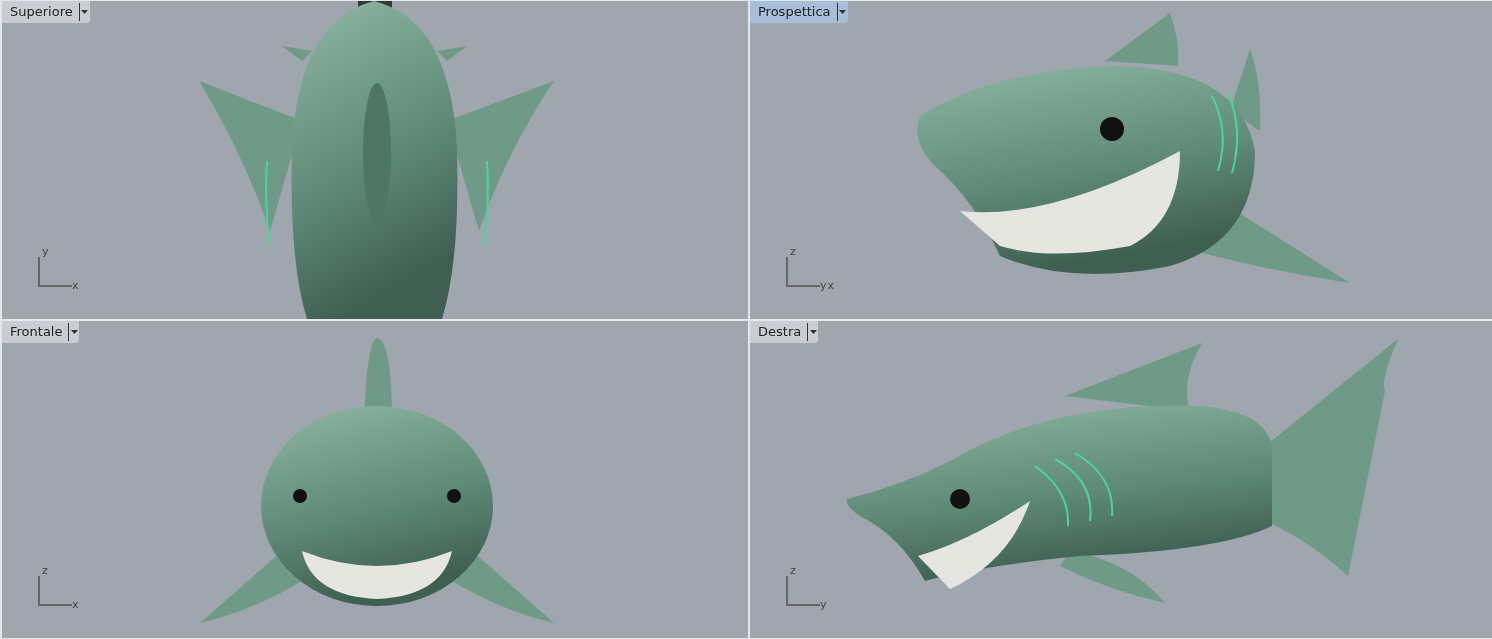  What do you see at coordinates (784, 332) in the screenshot?
I see `viewport-tab: Destra` at bounding box center [784, 332].